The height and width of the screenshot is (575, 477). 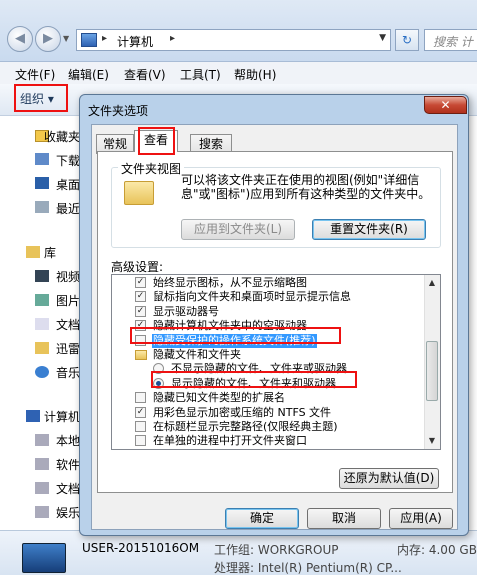 I want to click on music-icon, so click(x=42, y=372).